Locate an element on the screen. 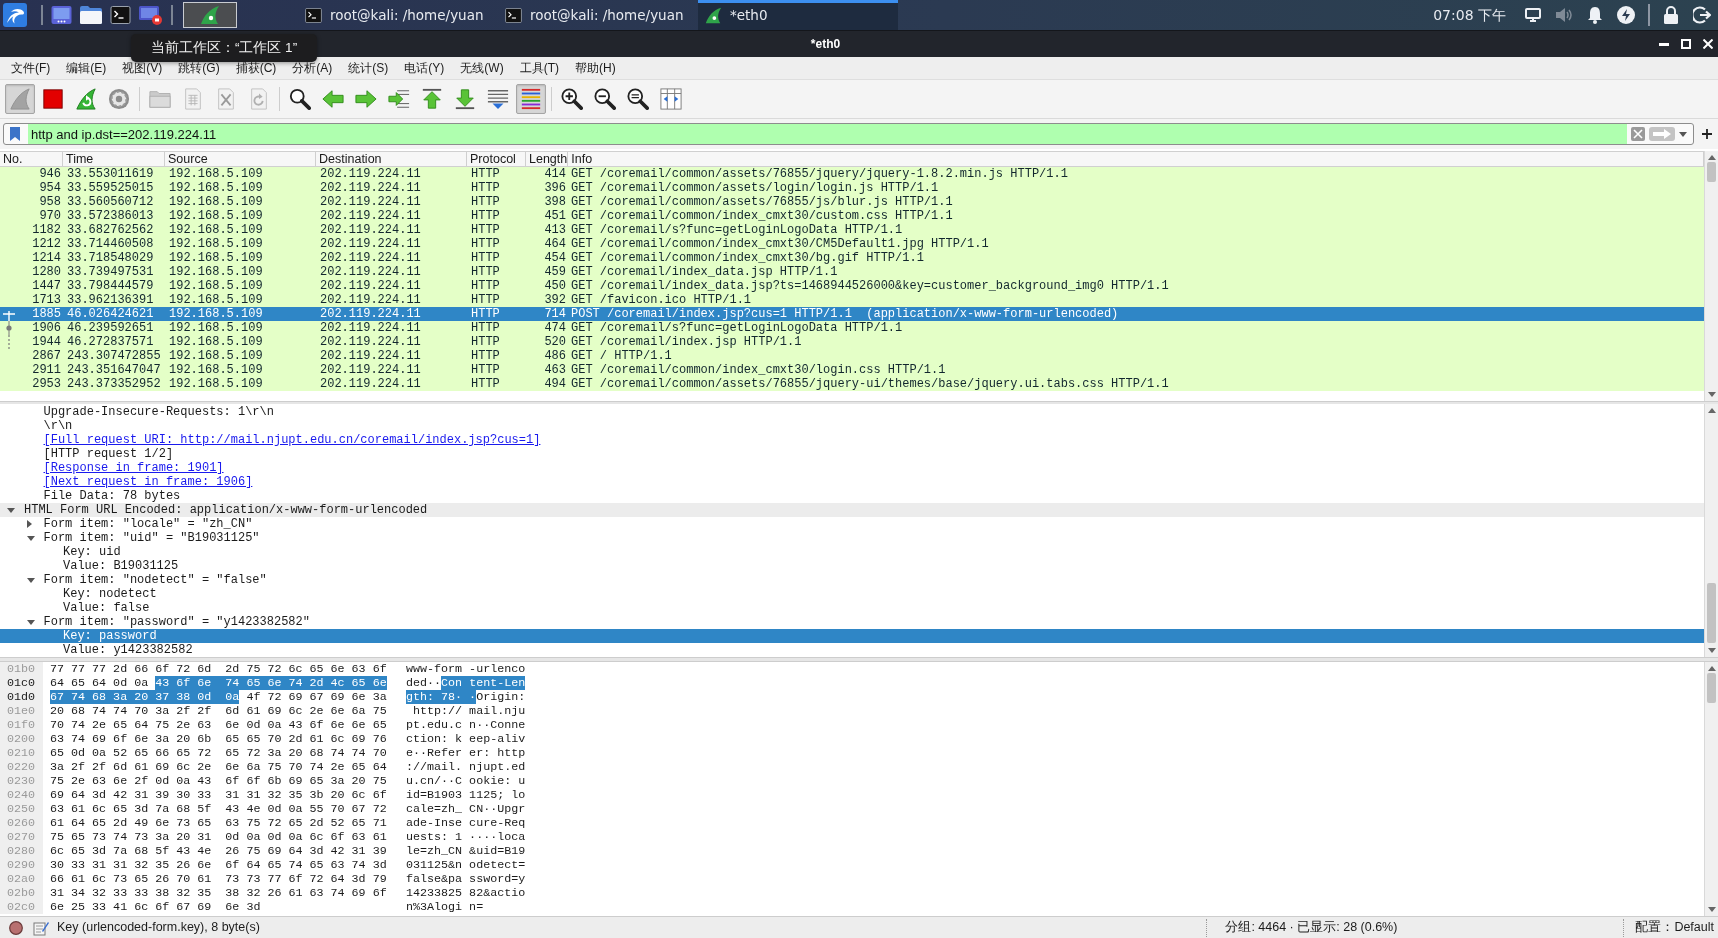 Image resolution: width=1718 pixels, height=938 pixels. caret-icon is located at coordinates (1683, 134).